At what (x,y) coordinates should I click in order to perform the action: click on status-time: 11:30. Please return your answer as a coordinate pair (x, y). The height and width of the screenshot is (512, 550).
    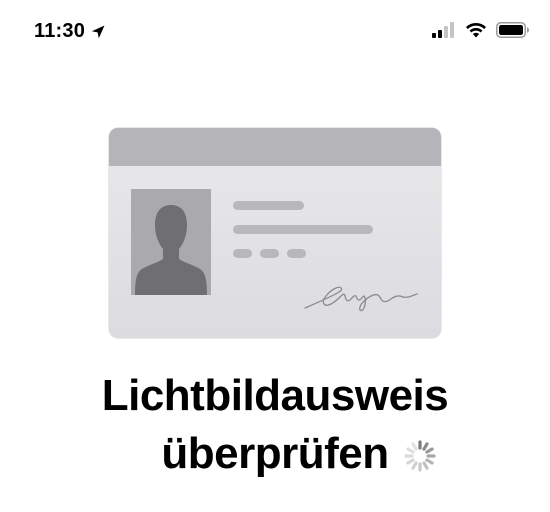
    Looking at the image, I should click on (60, 31).